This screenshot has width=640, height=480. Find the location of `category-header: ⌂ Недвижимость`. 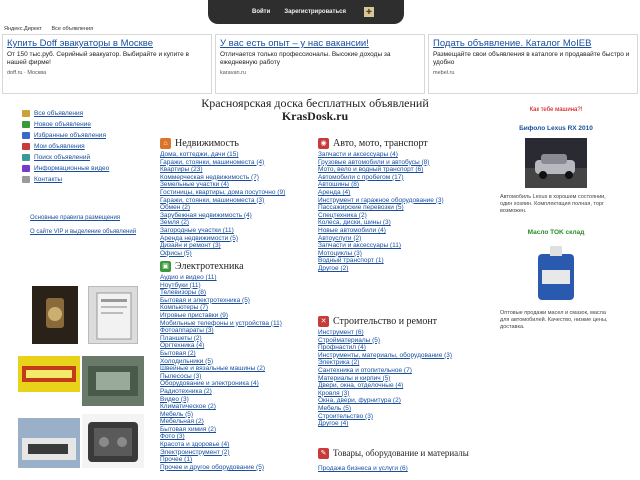

category-header: ⌂ Недвижимость is located at coordinates (235, 143).